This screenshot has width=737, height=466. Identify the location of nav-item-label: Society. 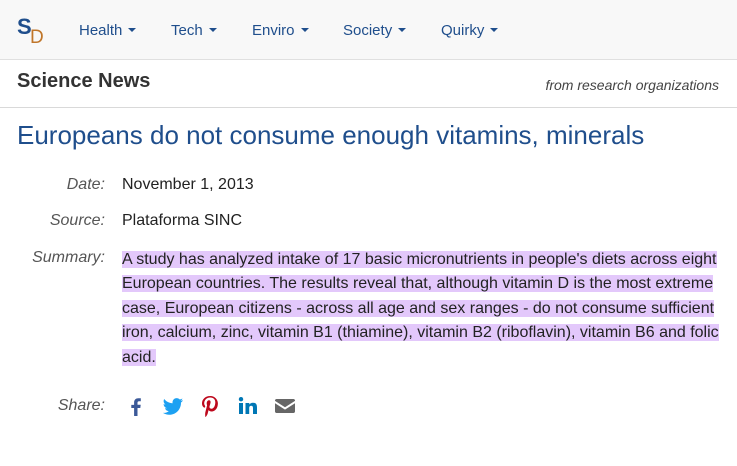
(368, 30).